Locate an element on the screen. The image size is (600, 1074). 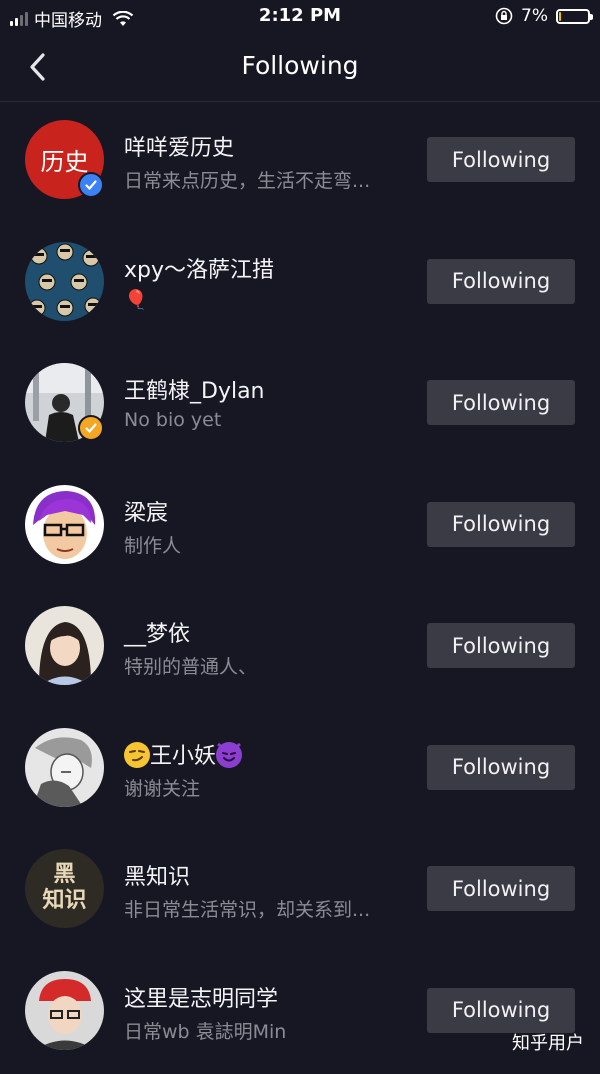
user-bio: No bio yet is located at coordinates (172, 420).